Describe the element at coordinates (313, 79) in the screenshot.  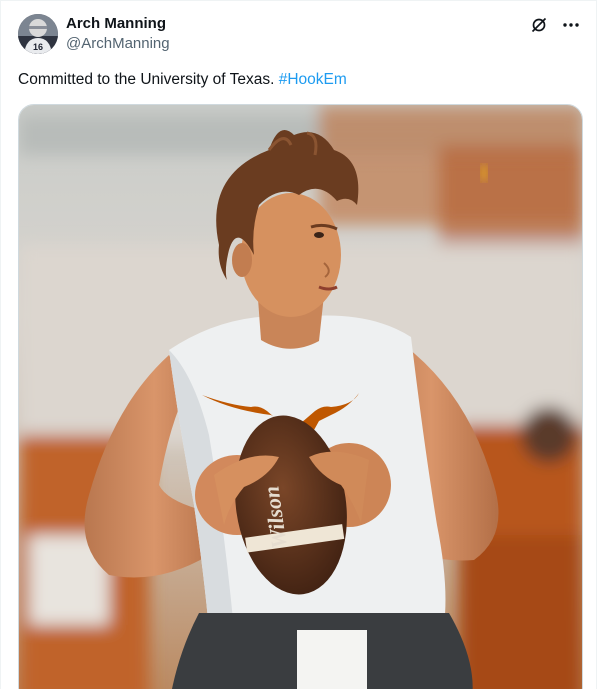
I see `hashtag-link: #HookEm` at that location.